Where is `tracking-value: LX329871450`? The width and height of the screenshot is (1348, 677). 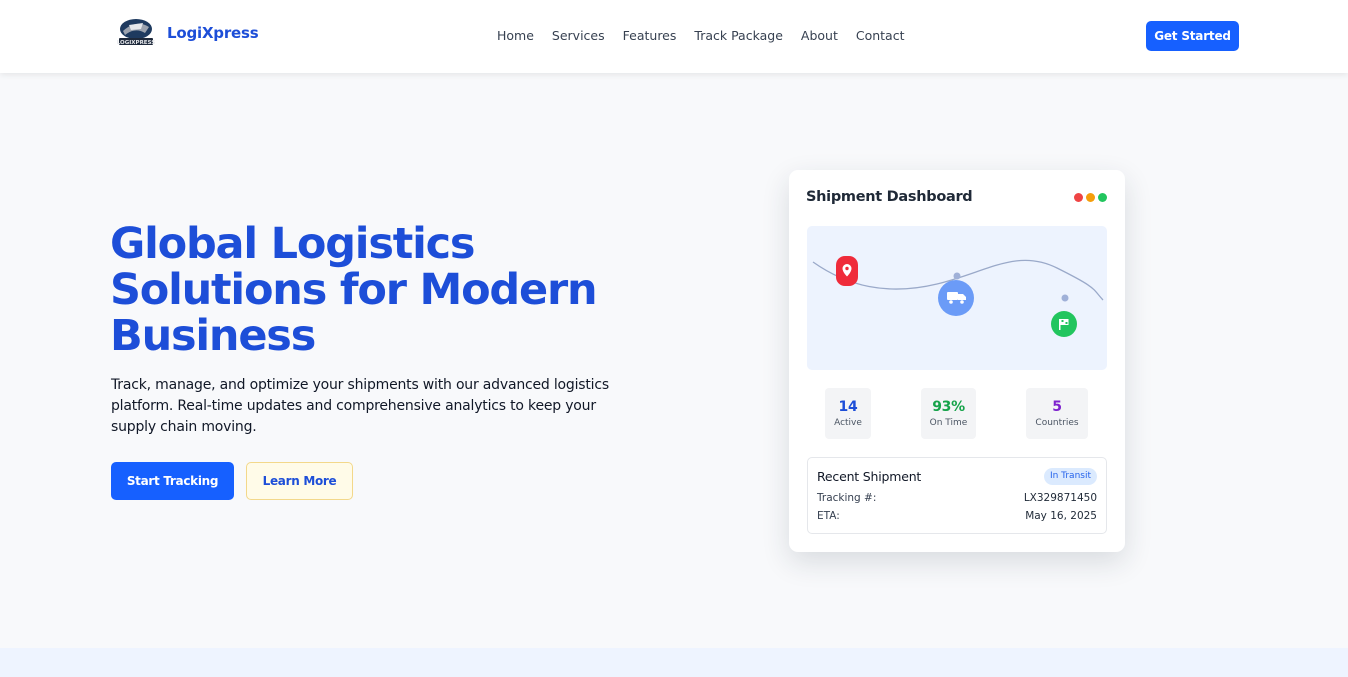
tracking-value: LX329871450 is located at coordinates (1060, 498).